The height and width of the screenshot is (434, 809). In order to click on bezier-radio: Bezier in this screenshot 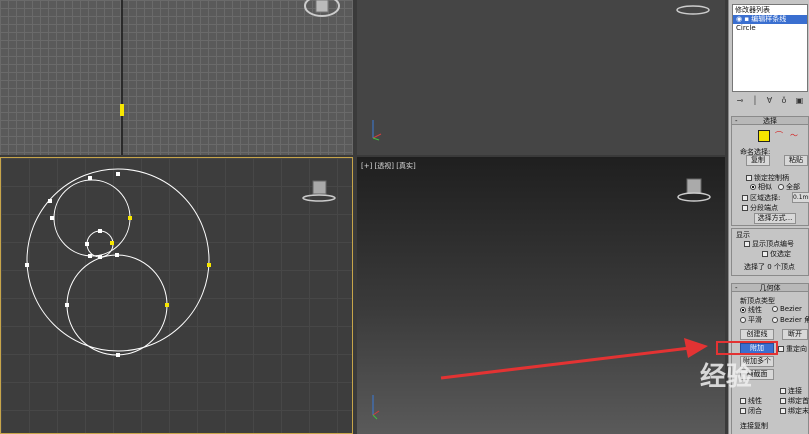, I will do `click(787, 309)`.